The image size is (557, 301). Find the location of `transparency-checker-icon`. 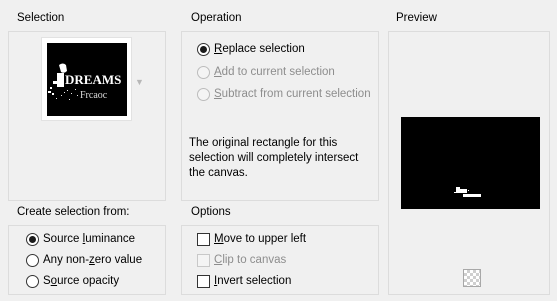

transparency-checker-icon is located at coordinates (472, 278).